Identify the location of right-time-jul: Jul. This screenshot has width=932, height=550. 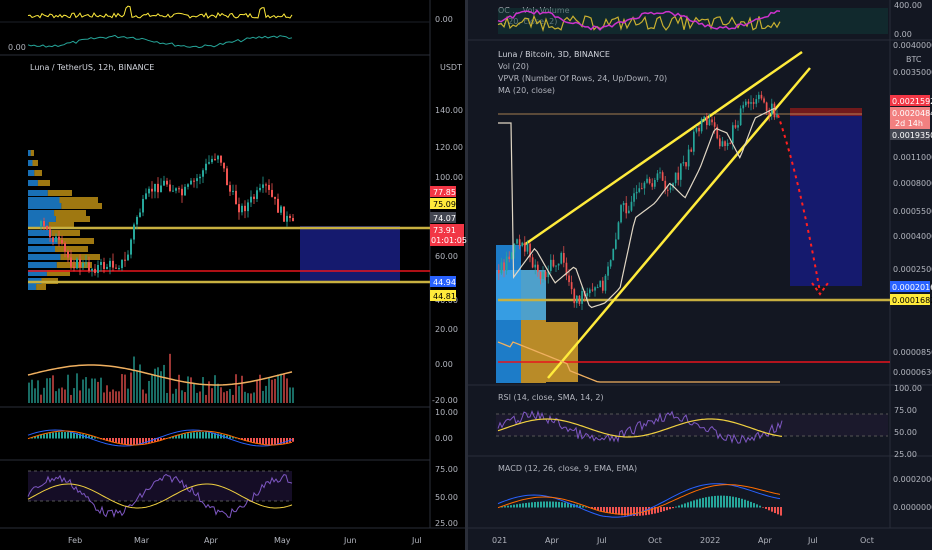
(601, 540).